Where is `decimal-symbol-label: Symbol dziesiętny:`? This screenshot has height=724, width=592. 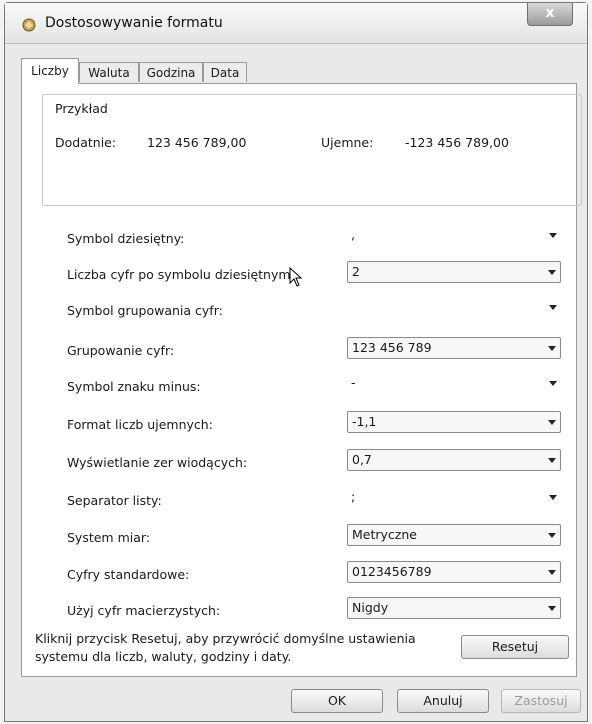
decimal-symbol-label: Symbol dziesiętny: is located at coordinates (126, 238).